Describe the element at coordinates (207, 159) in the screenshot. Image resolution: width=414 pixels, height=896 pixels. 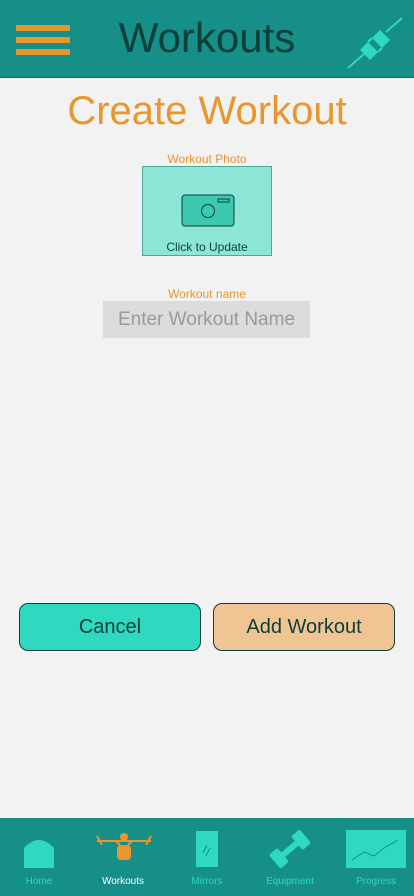
I see `workout-photo-label: Workout Photo` at that location.